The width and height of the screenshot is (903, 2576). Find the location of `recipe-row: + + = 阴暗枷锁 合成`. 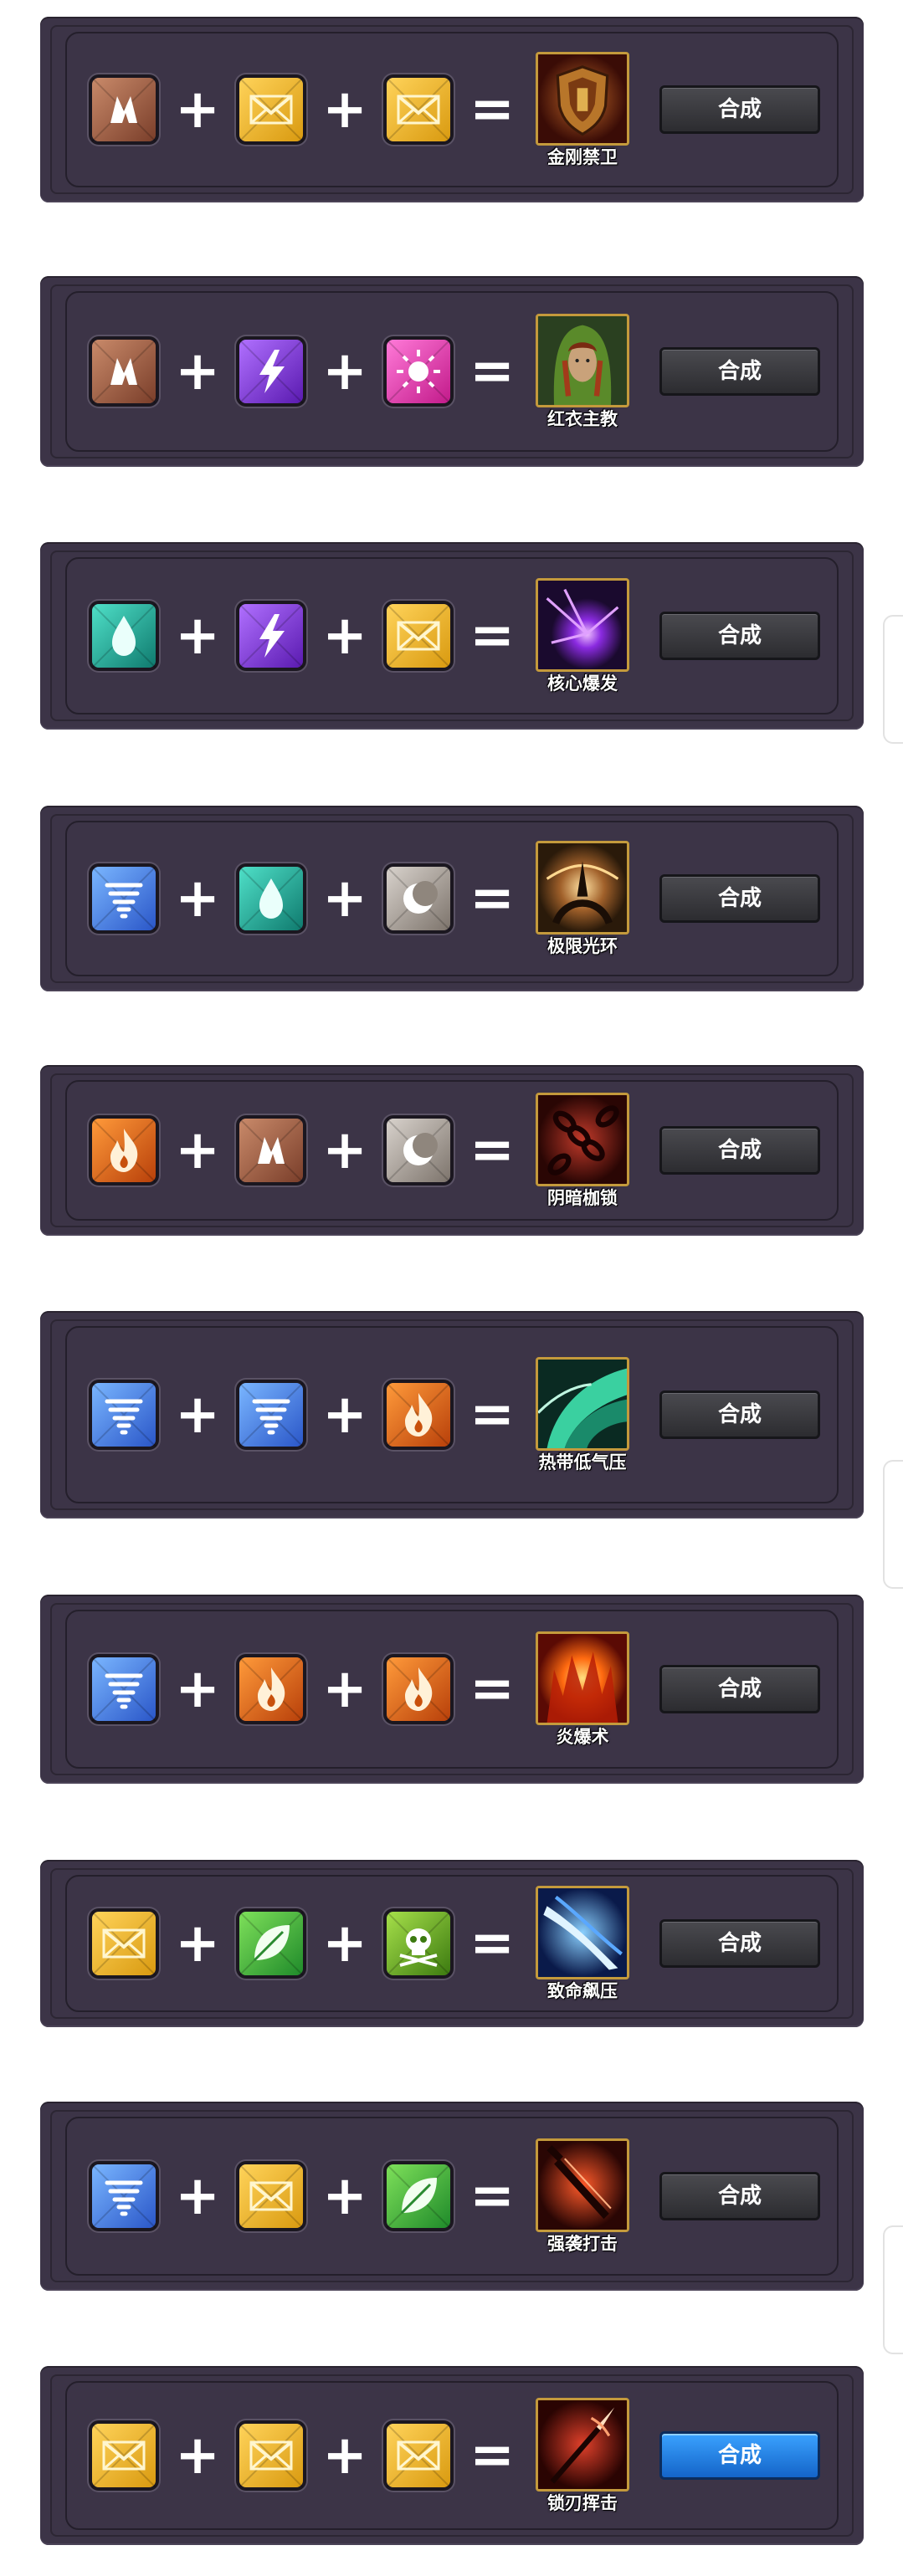

recipe-row: + + = 阴暗枷锁 合成 is located at coordinates (461, 1151).